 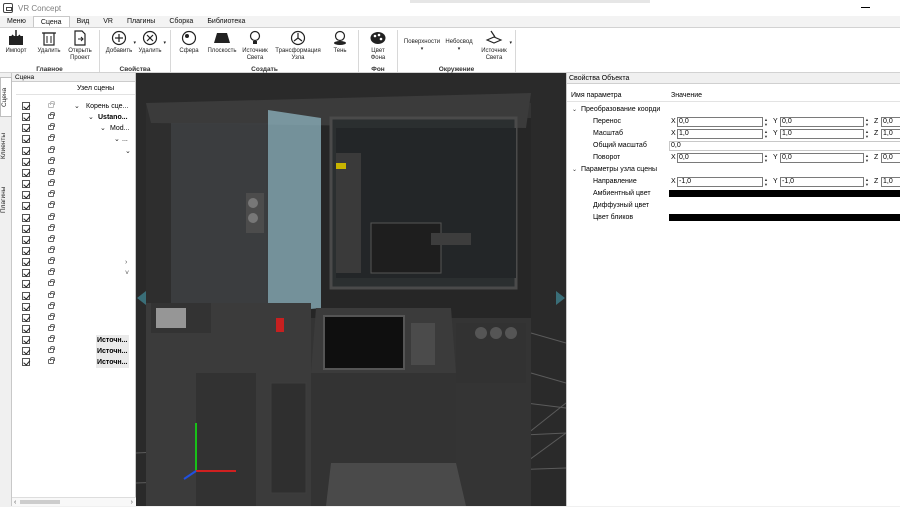 What do you see at coordinates (6, 200) in the screenshot?
I see `side-tab-plugins: Плагины` at bounding box center [6, 200].